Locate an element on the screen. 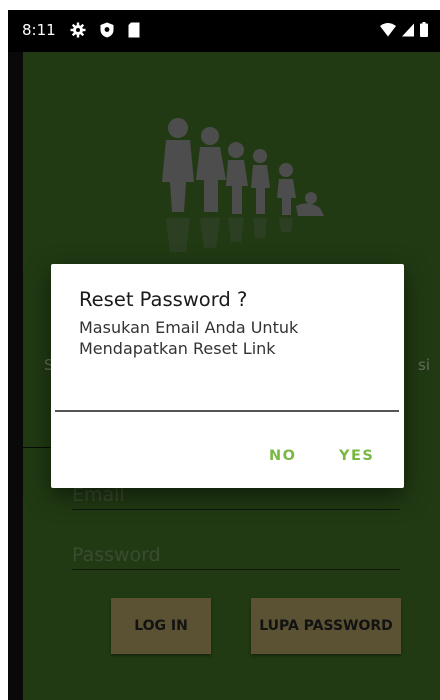 The width and height of the screenshot is (440, 700). reset-email-input is located at coordinates (227, 394).